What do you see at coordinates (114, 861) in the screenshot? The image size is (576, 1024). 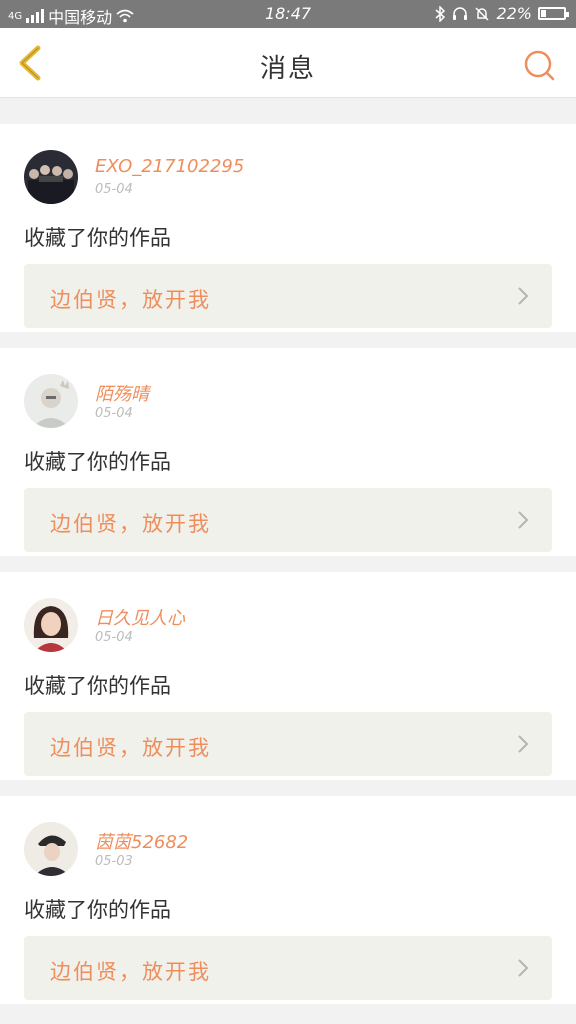 I see `message-date: 05-03` at bounding box center [114, 861].